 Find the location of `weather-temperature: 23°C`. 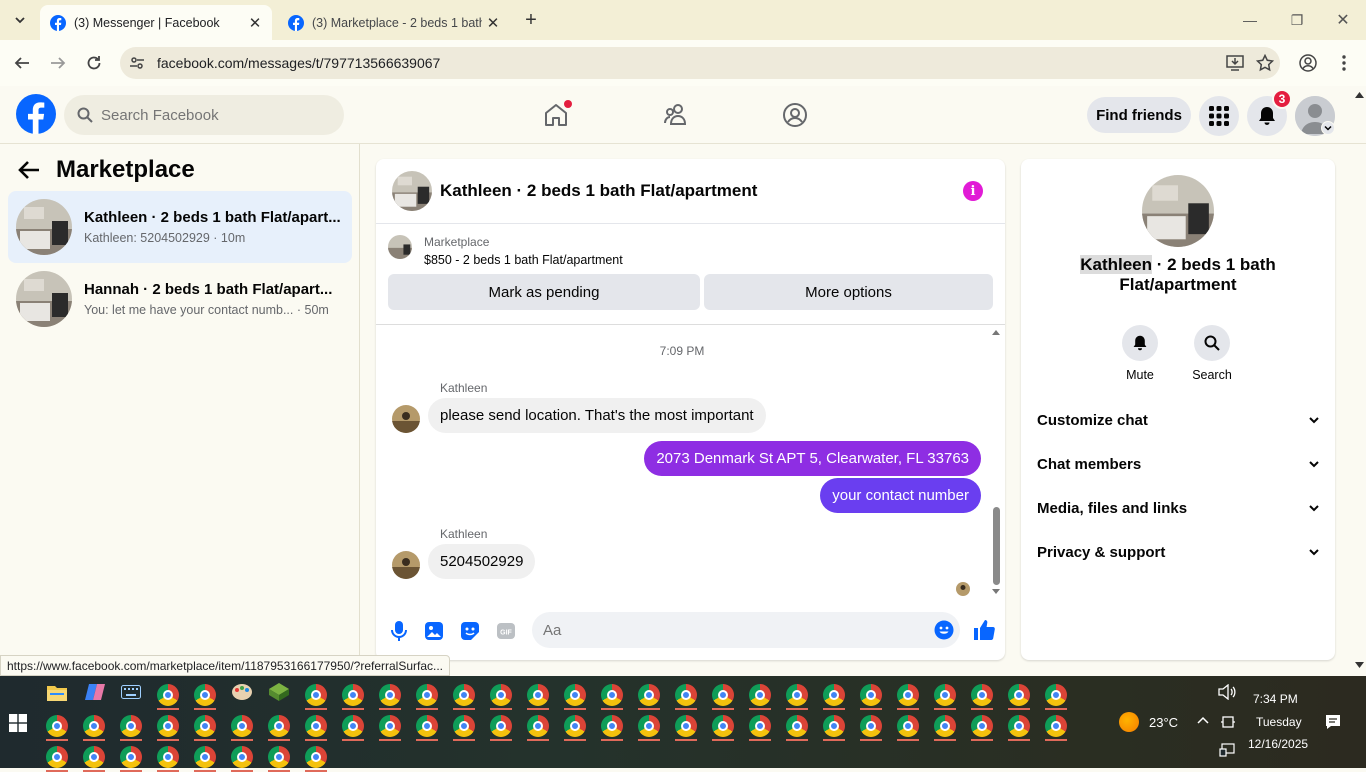

weather-temperature: 23°C is located at coordinates (1163, 722).